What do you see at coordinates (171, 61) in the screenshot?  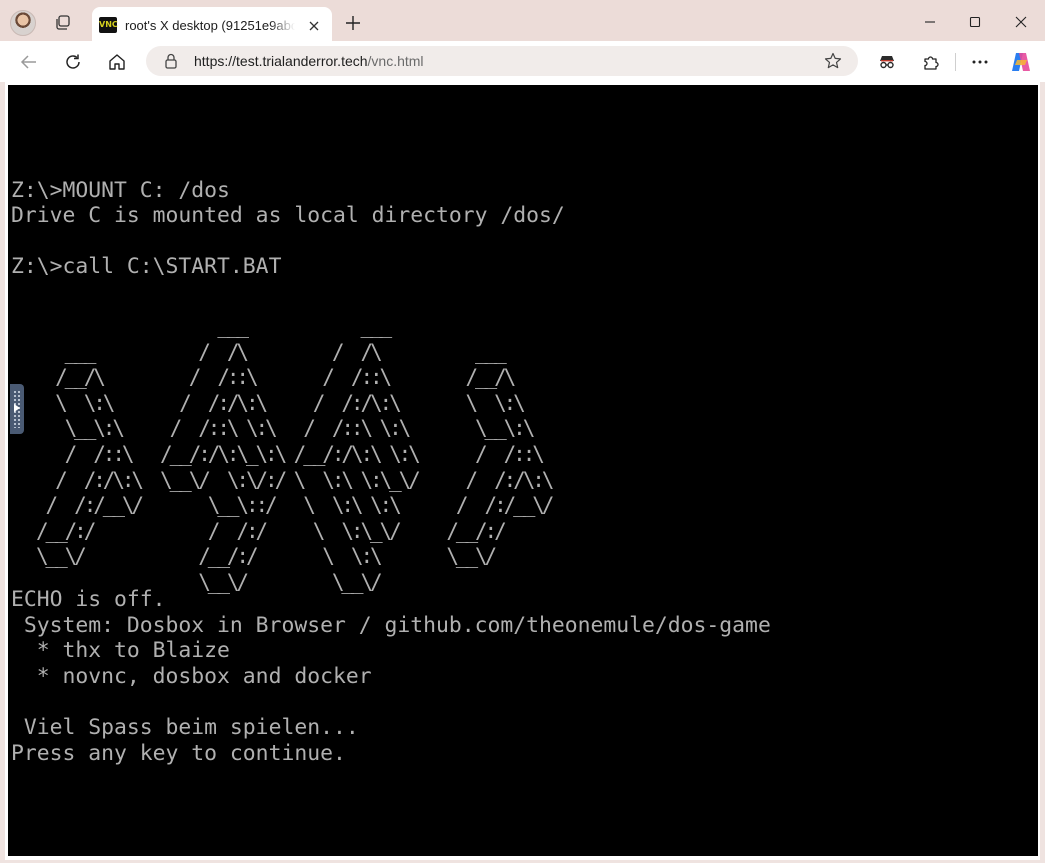 I see `lock-icon` at bounding box center [171, 61].